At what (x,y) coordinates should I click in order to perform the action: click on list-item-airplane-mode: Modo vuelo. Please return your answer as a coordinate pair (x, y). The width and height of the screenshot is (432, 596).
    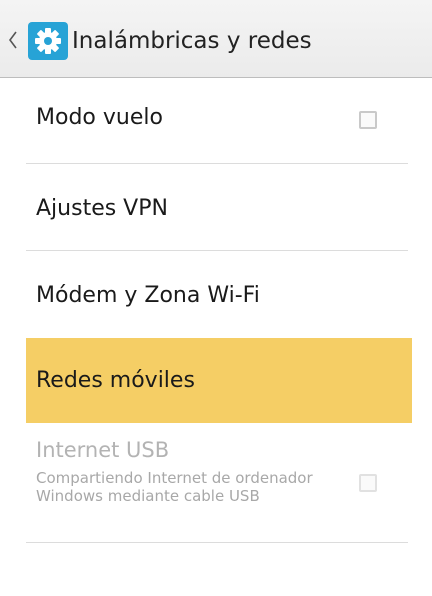
    Looking at the image, I should click on (216, 121).